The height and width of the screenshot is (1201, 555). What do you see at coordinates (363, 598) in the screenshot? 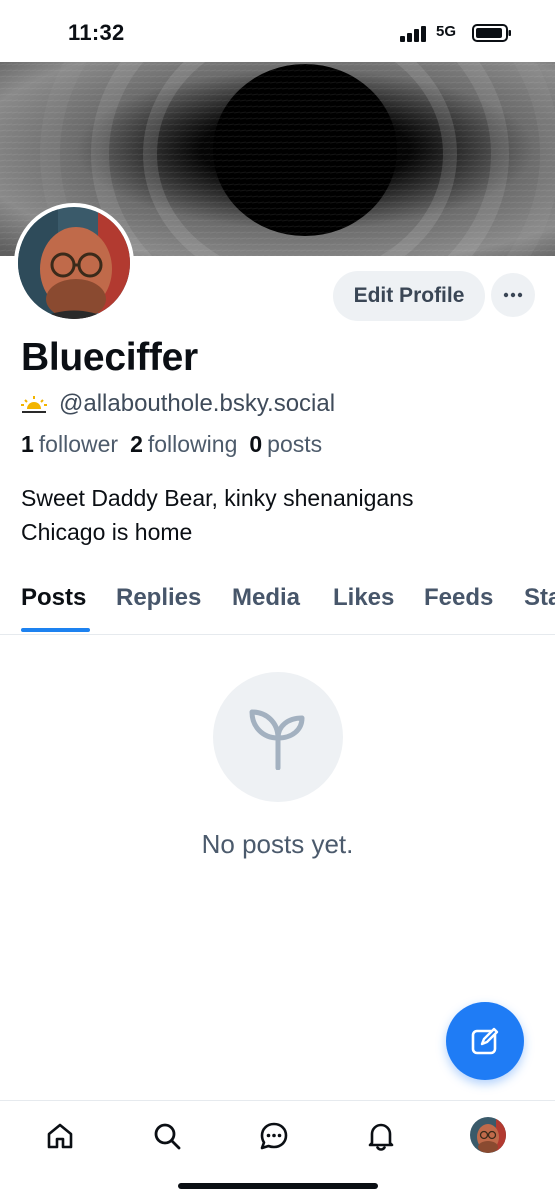
I see `tab-likes: Likes` at bounding box center [363, 598].